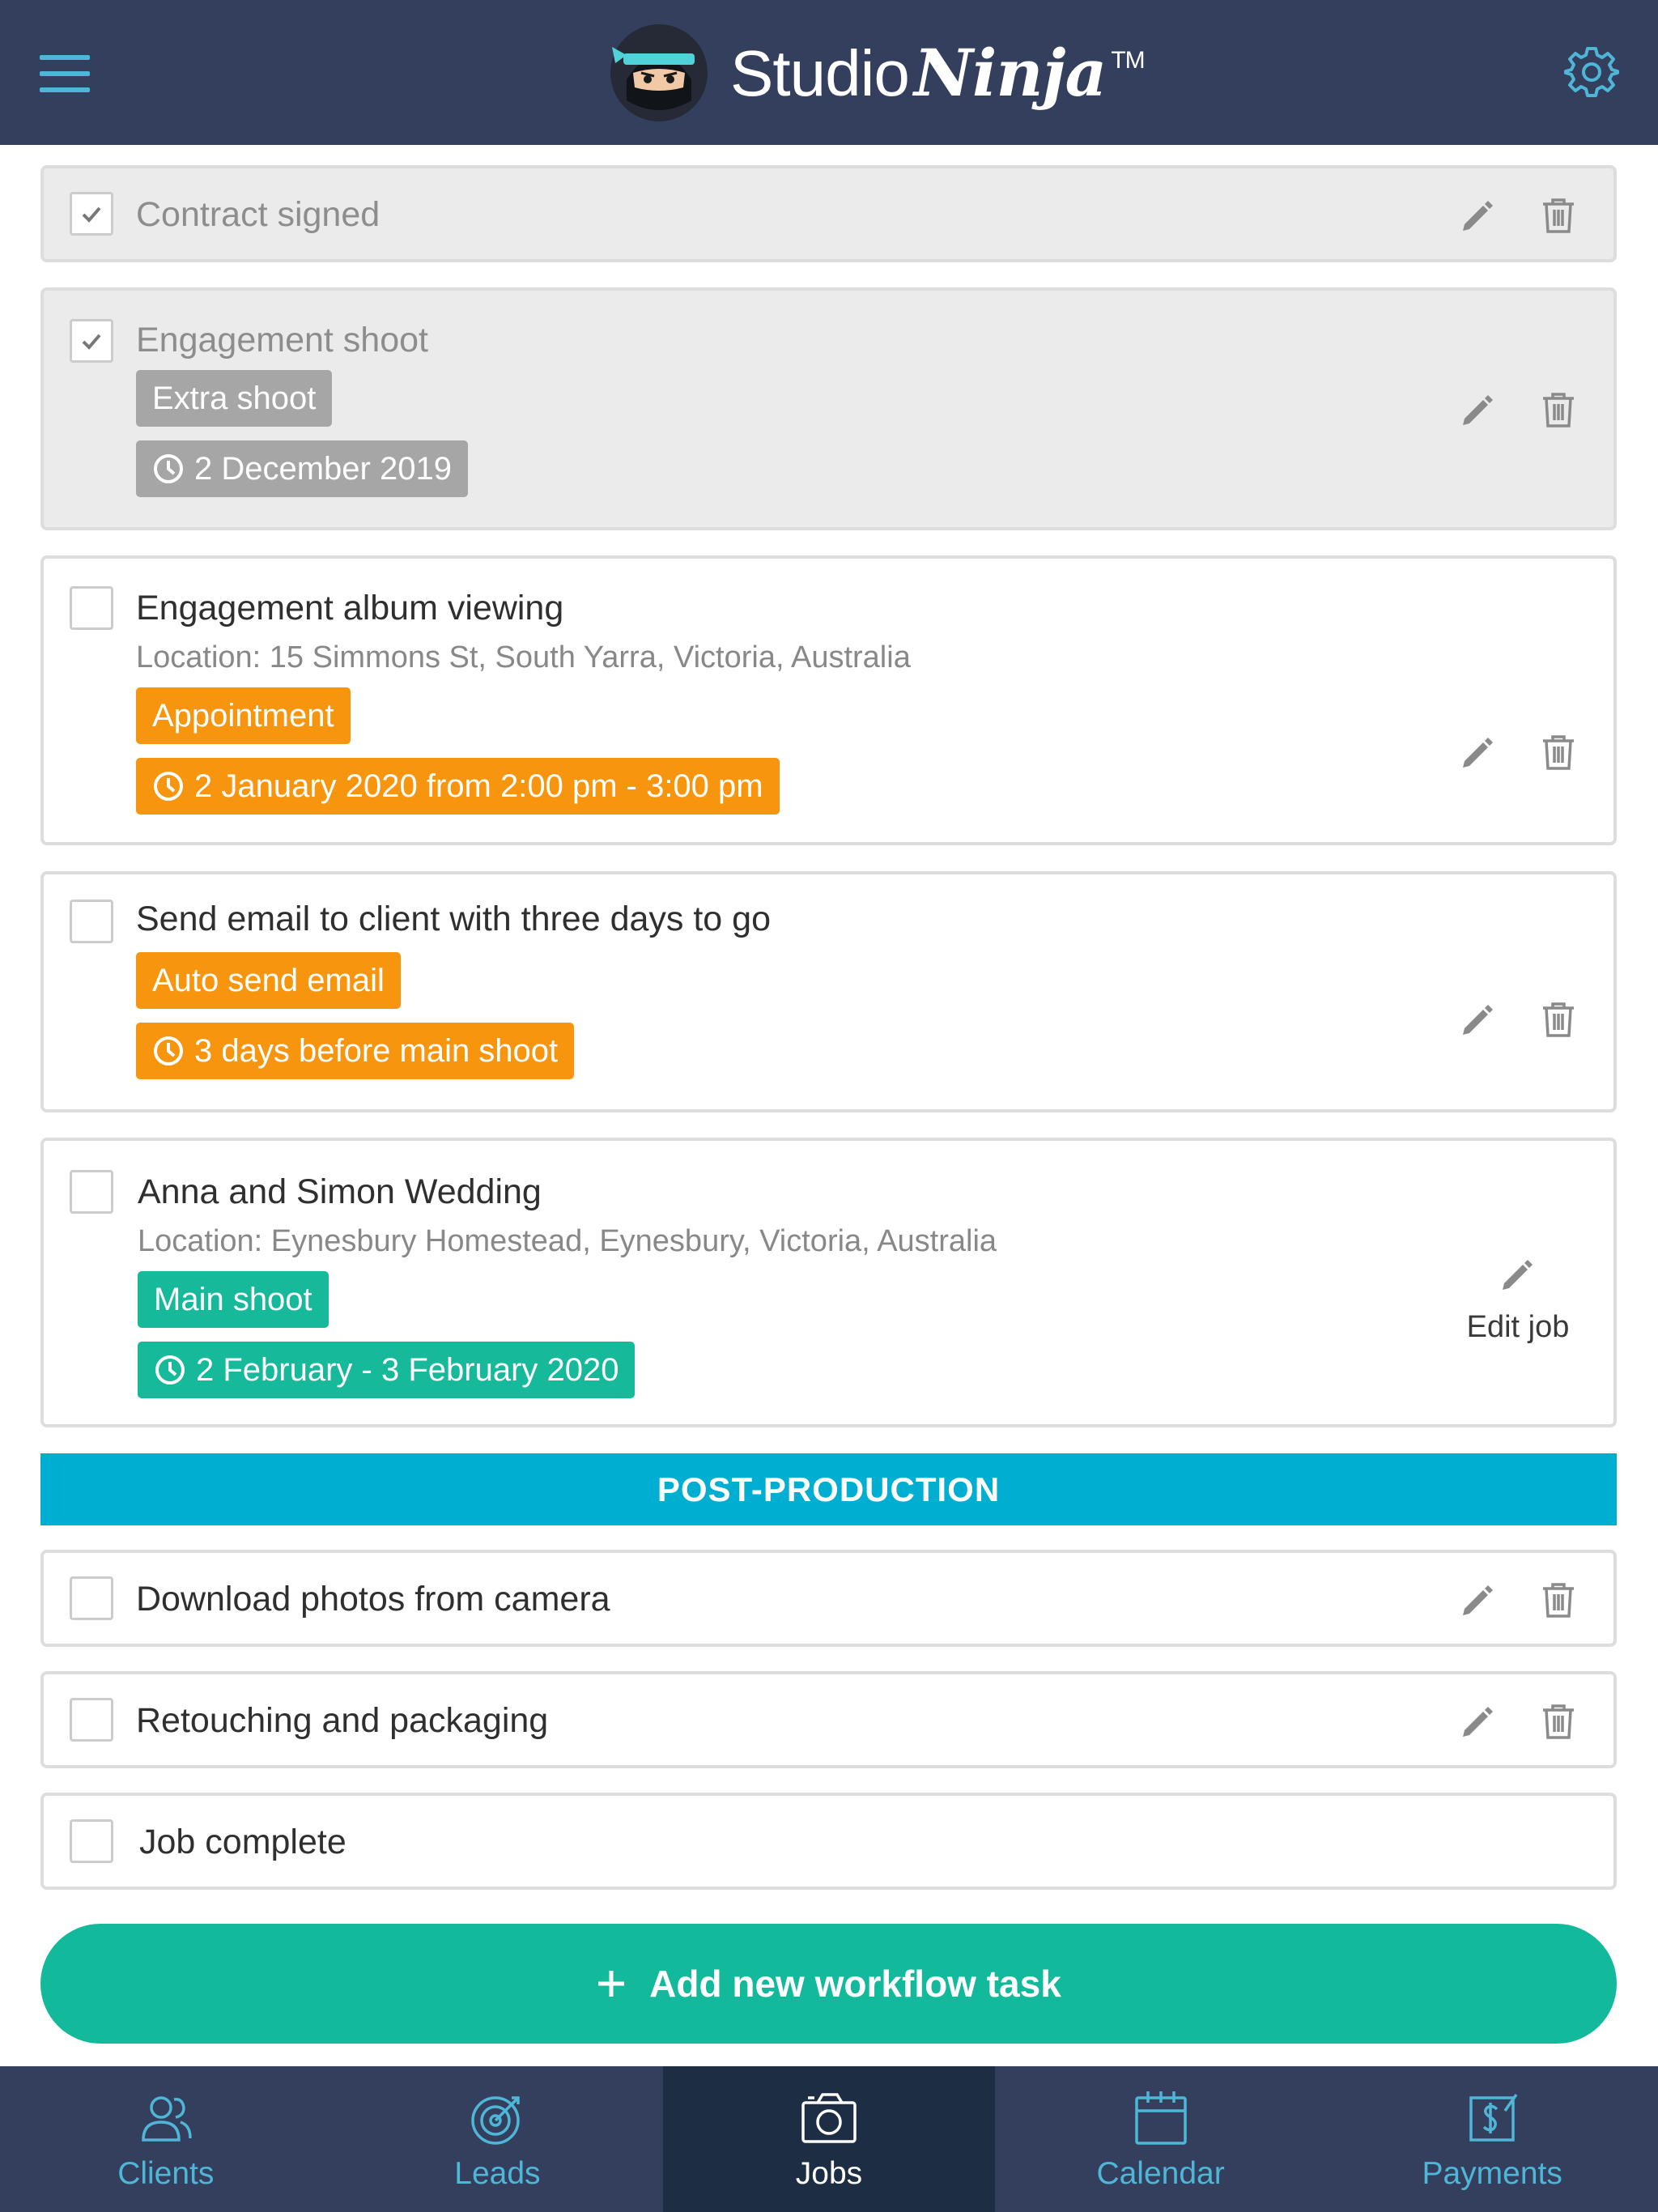  I want to click on nav-item-clients: Clients, so click(166, 2139).